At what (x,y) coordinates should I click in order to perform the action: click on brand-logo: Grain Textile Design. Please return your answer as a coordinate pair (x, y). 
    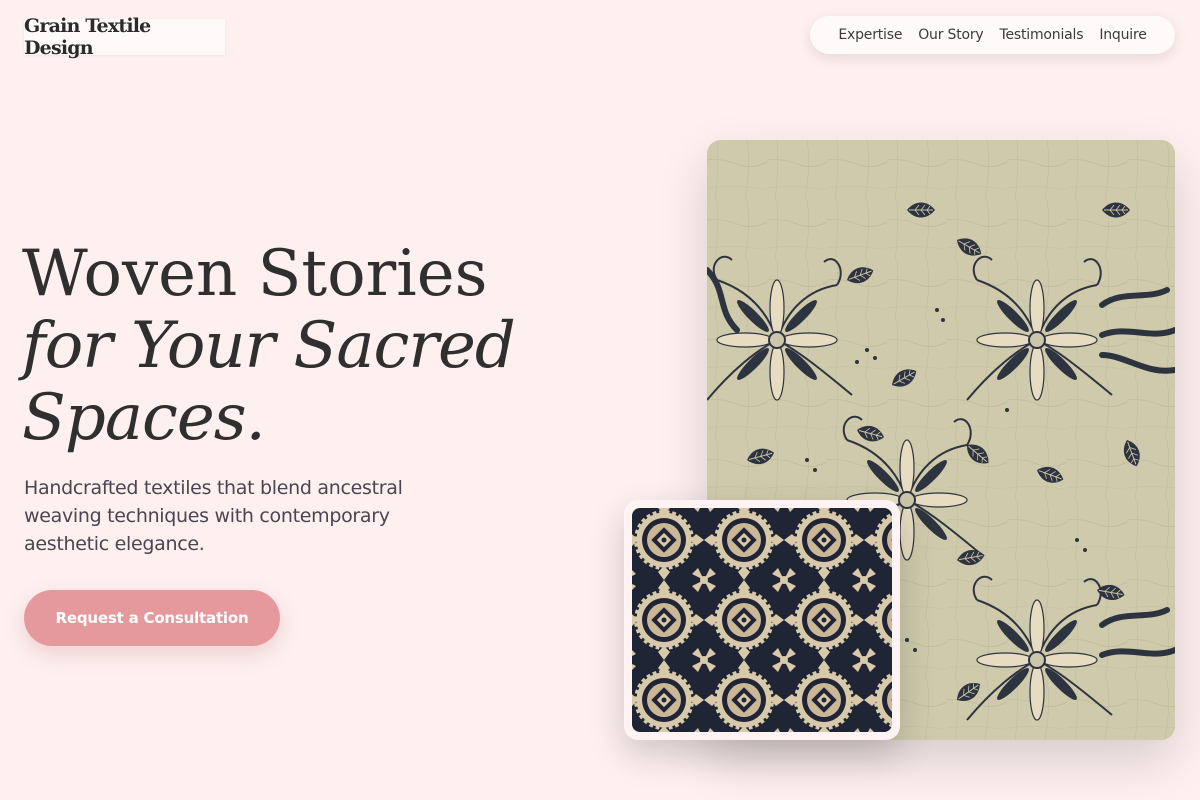
    Looking at the image, I should click on (124, 37).